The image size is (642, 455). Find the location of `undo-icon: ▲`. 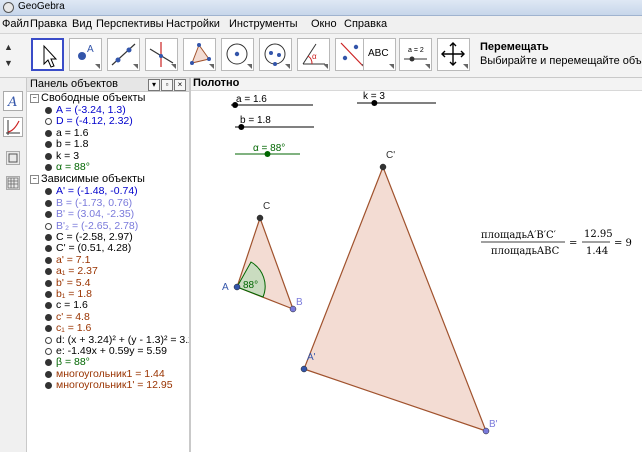

undo-icon: ▲ is located at coordinates (10, 48).